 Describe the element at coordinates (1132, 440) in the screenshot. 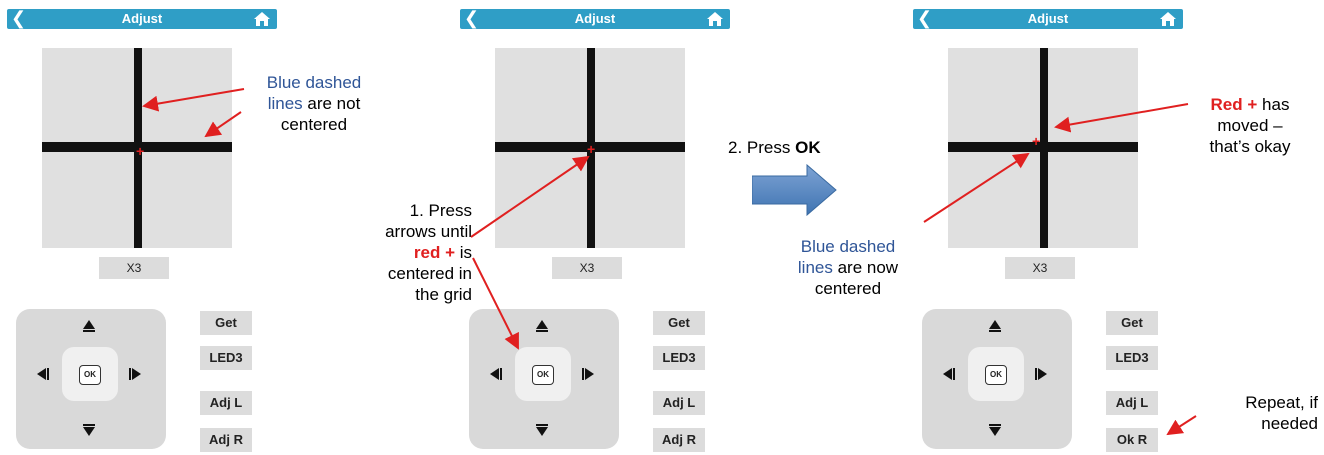

I see `ok-r-button: Ok R` at that location.